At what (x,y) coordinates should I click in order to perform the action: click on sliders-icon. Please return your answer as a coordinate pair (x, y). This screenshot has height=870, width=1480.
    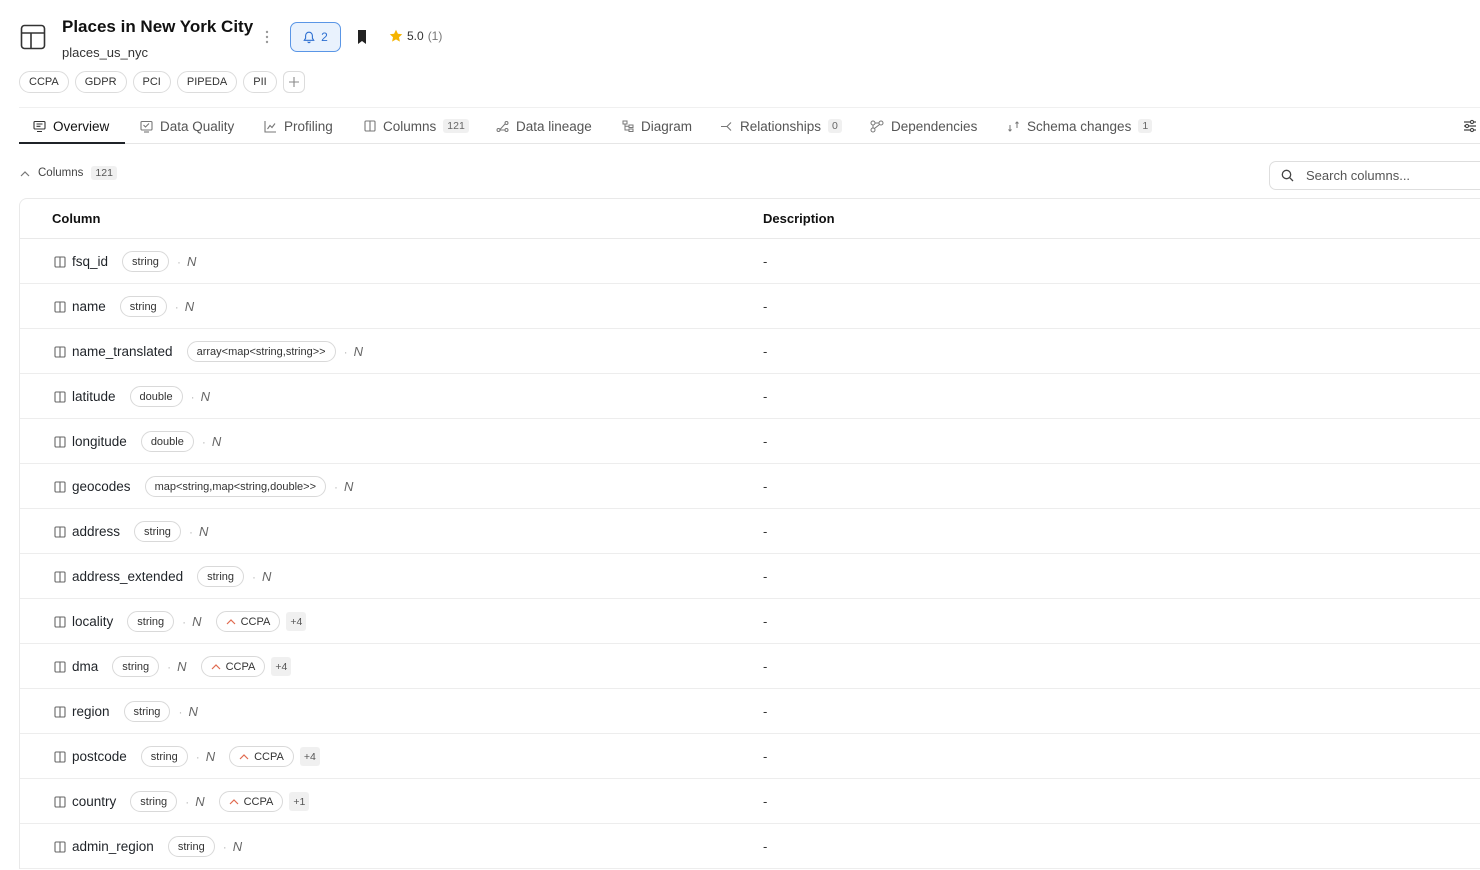
    Looking at the image, I should click on (1470, 126).